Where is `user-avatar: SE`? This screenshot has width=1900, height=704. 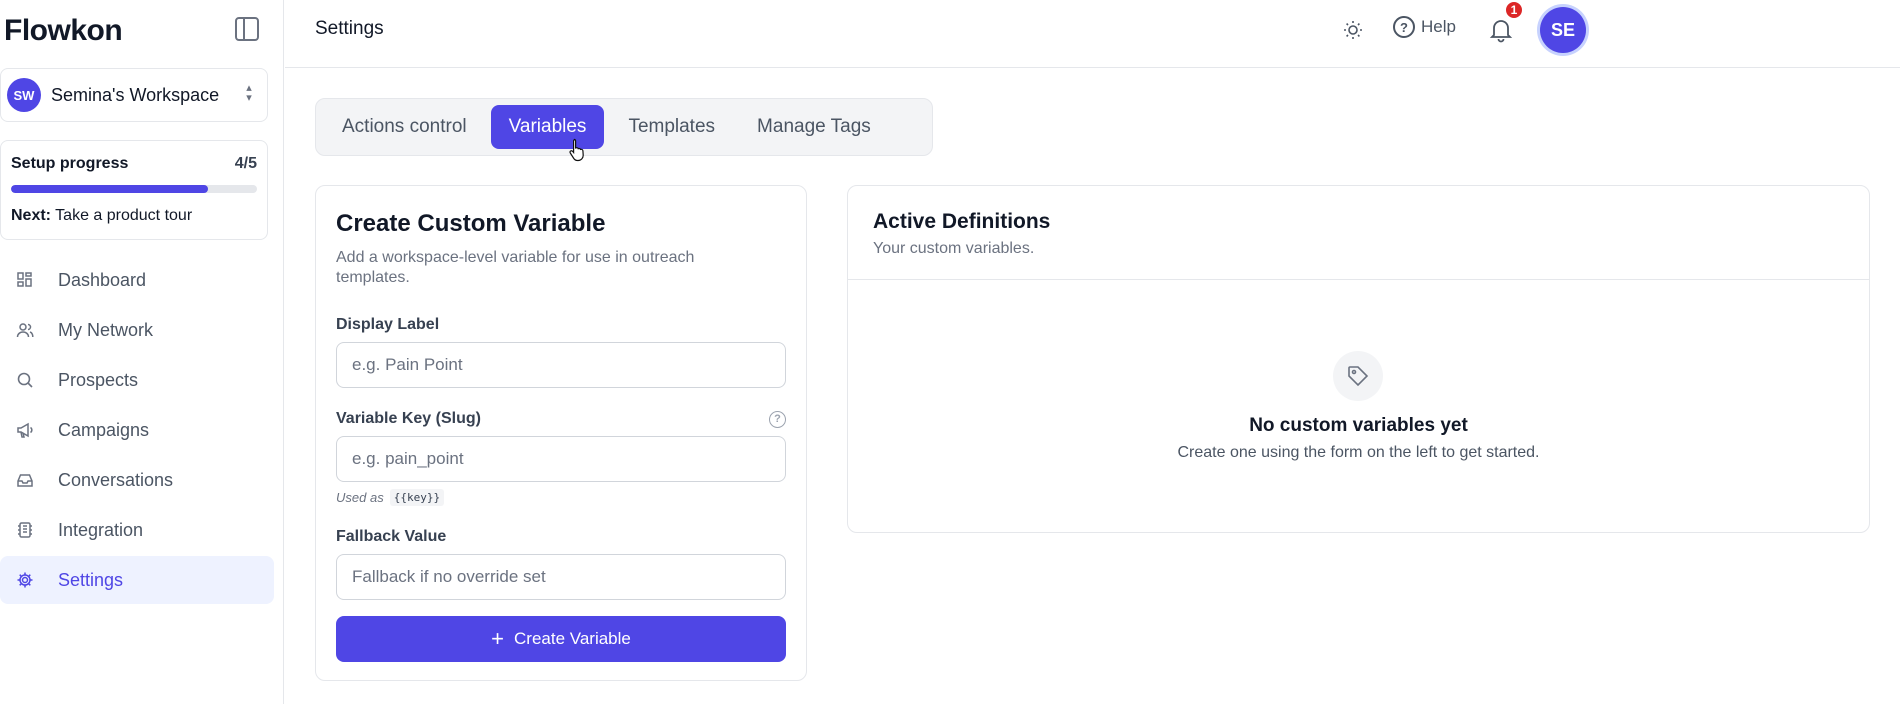 user-avatar: SE is located at coordinates (1563, 30).